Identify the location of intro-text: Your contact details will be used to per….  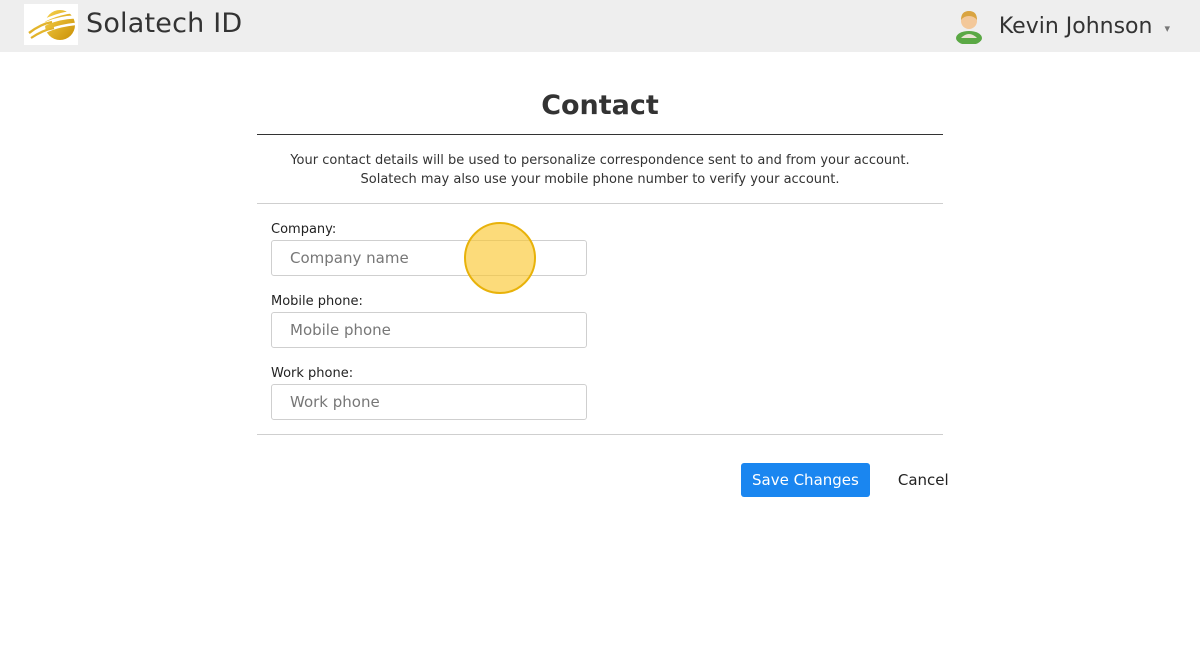
(600, 169).